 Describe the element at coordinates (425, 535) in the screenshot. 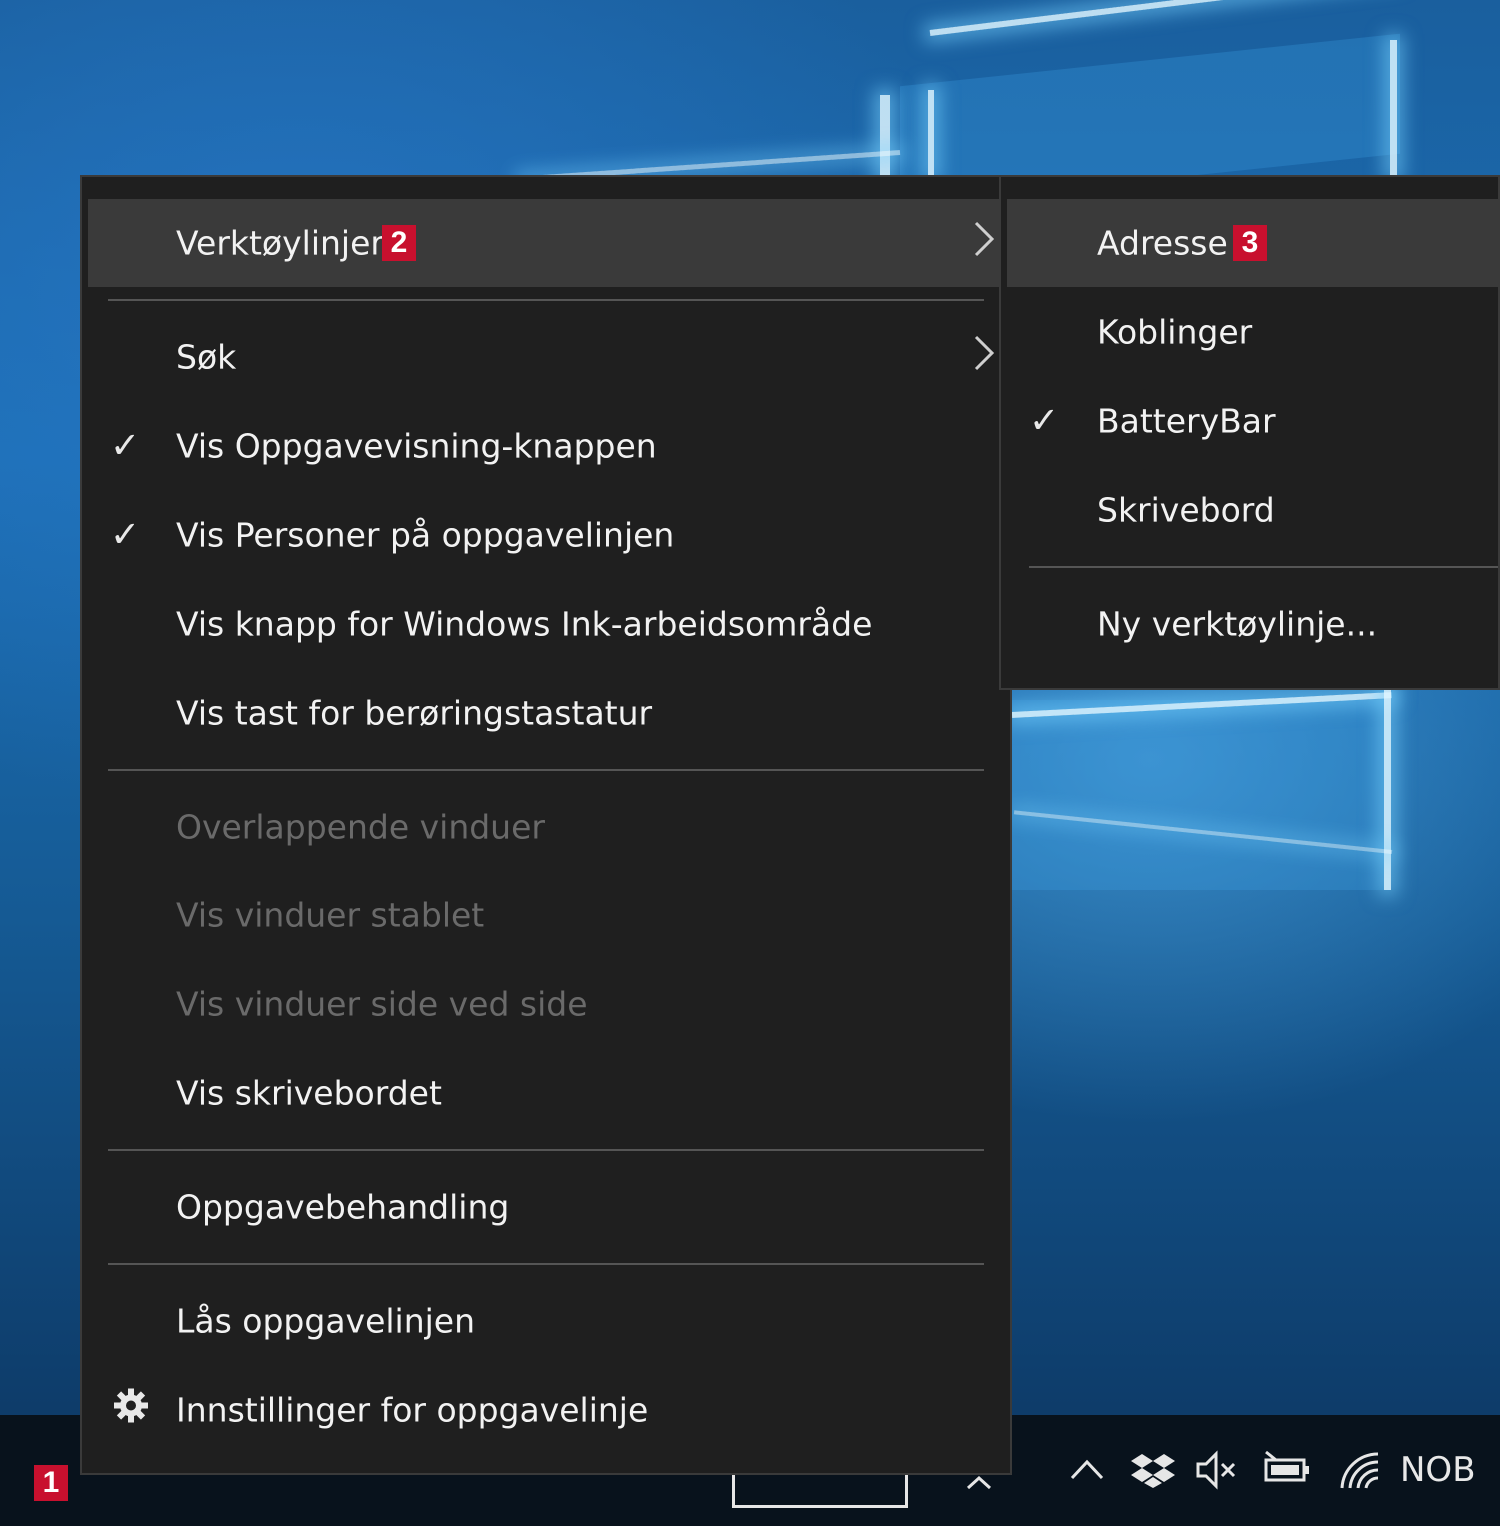

I see `menu-item-label: Vis Personer på oppgavelinjen` at that location.